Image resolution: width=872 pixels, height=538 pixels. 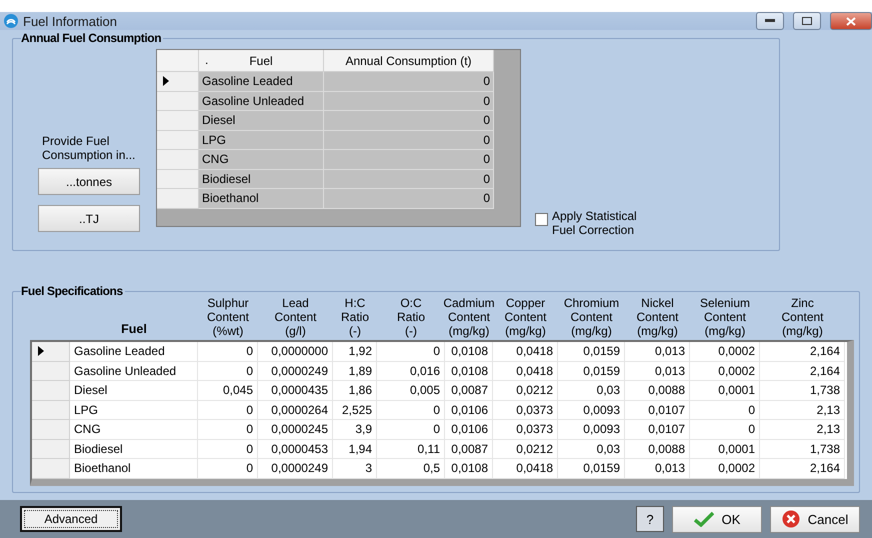 I want to click on close-button, so click(x=851, y=21).